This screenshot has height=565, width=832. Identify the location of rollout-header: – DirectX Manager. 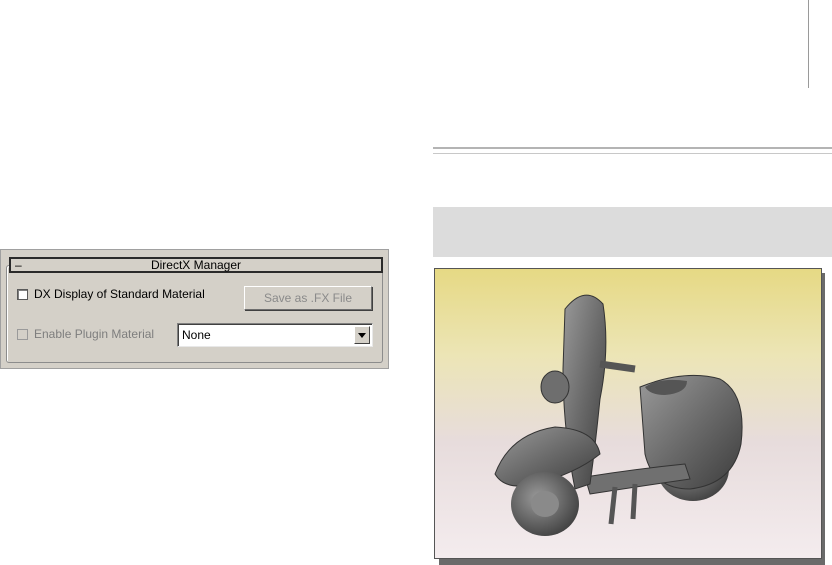
(196, 265).